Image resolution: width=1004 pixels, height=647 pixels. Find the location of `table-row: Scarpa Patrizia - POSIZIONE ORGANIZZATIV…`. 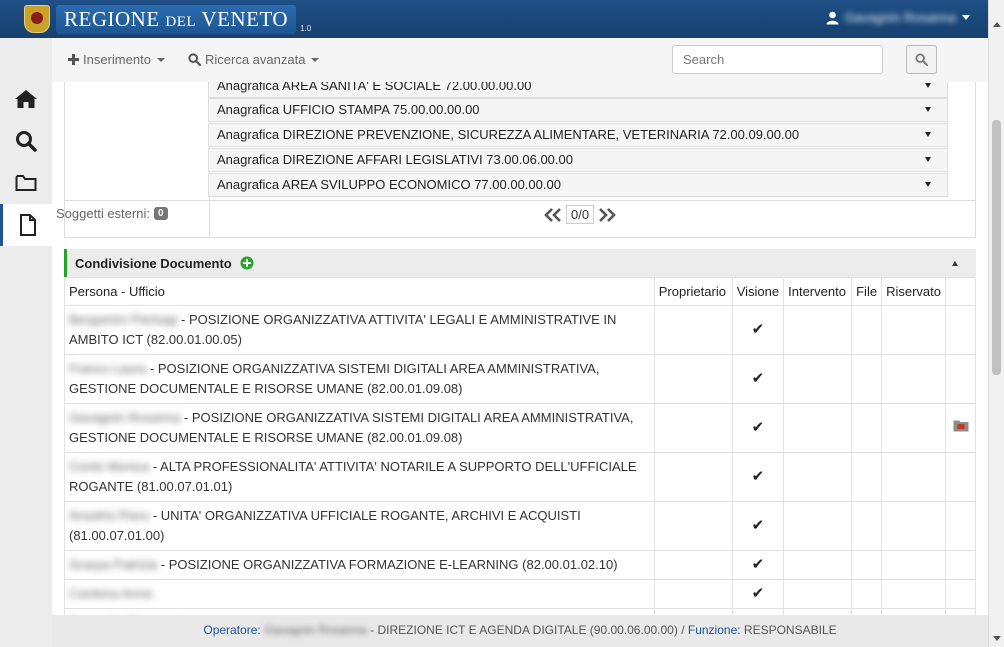

table-row: Scarpa Patrizia - POSIZIONE ORGANIZZATIV… is located at coordinates (520, 565).